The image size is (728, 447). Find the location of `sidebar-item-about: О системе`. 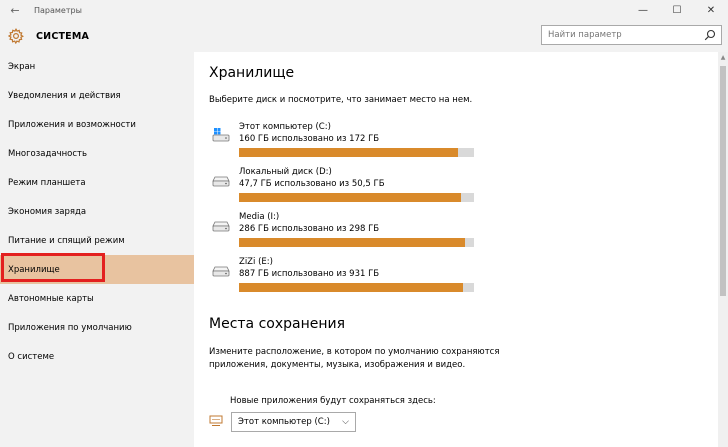

sidebar-item-about: О системе is located at coordinates (97, 356).